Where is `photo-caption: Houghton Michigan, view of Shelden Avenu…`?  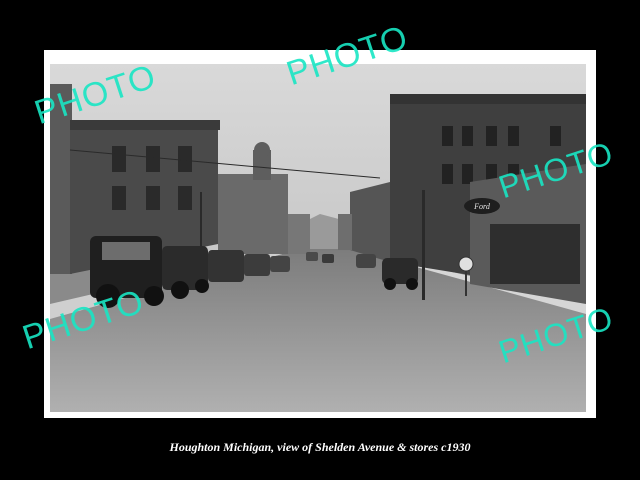
photo-caption: Houghton Michigan, view of Shelden Avenu… is located at coordinates (320, 447).